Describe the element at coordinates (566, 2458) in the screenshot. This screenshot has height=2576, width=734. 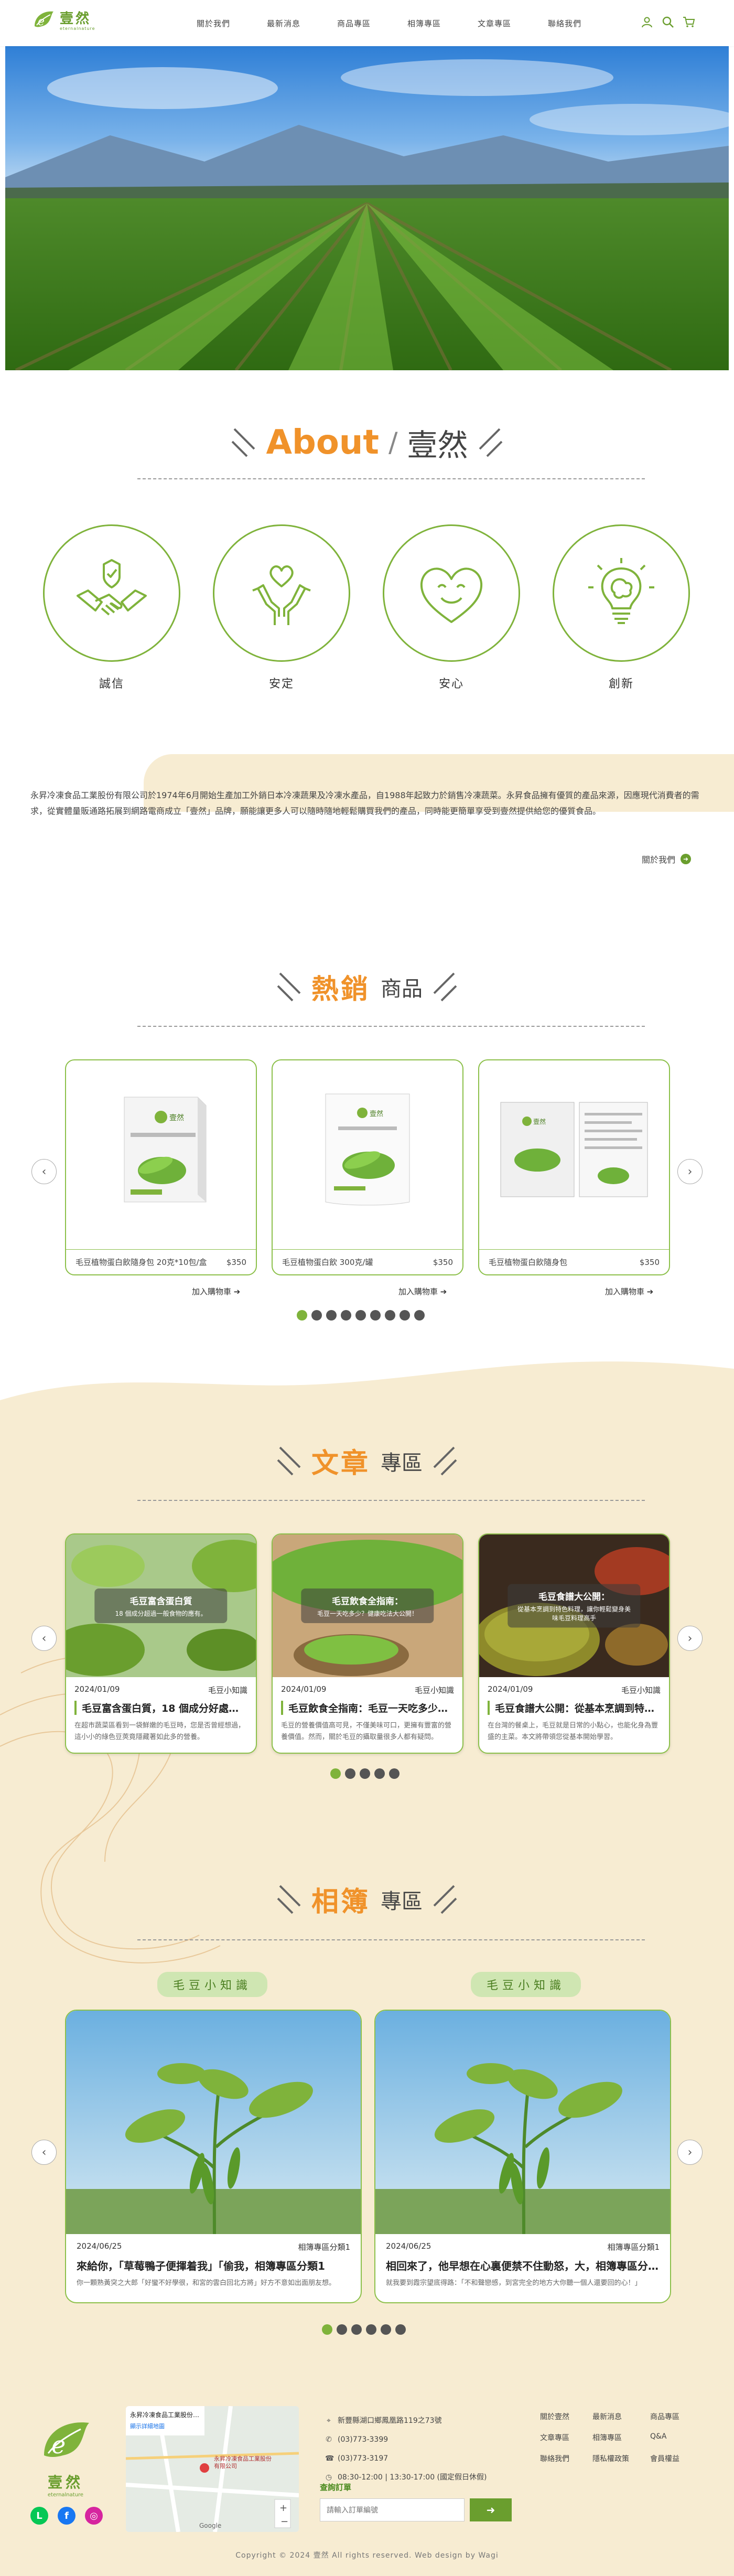
I see `footer-link: 聯絡我們` at that location.